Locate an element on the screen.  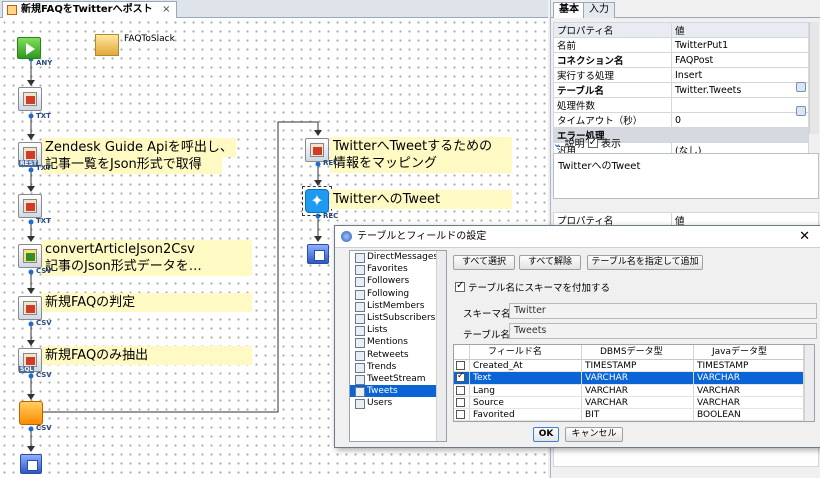
tab-close-icon: × is located at coordinates (166, 9).